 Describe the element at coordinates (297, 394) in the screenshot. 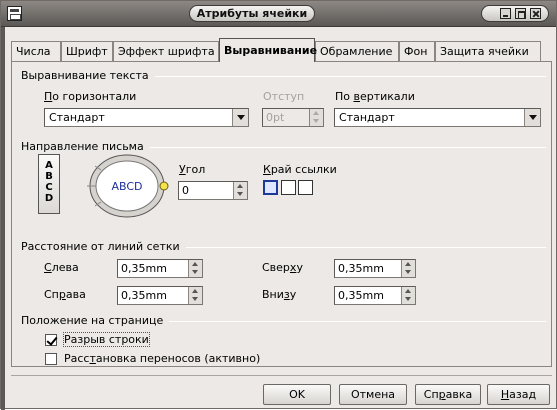

I see `ok-button: OK` at that location.